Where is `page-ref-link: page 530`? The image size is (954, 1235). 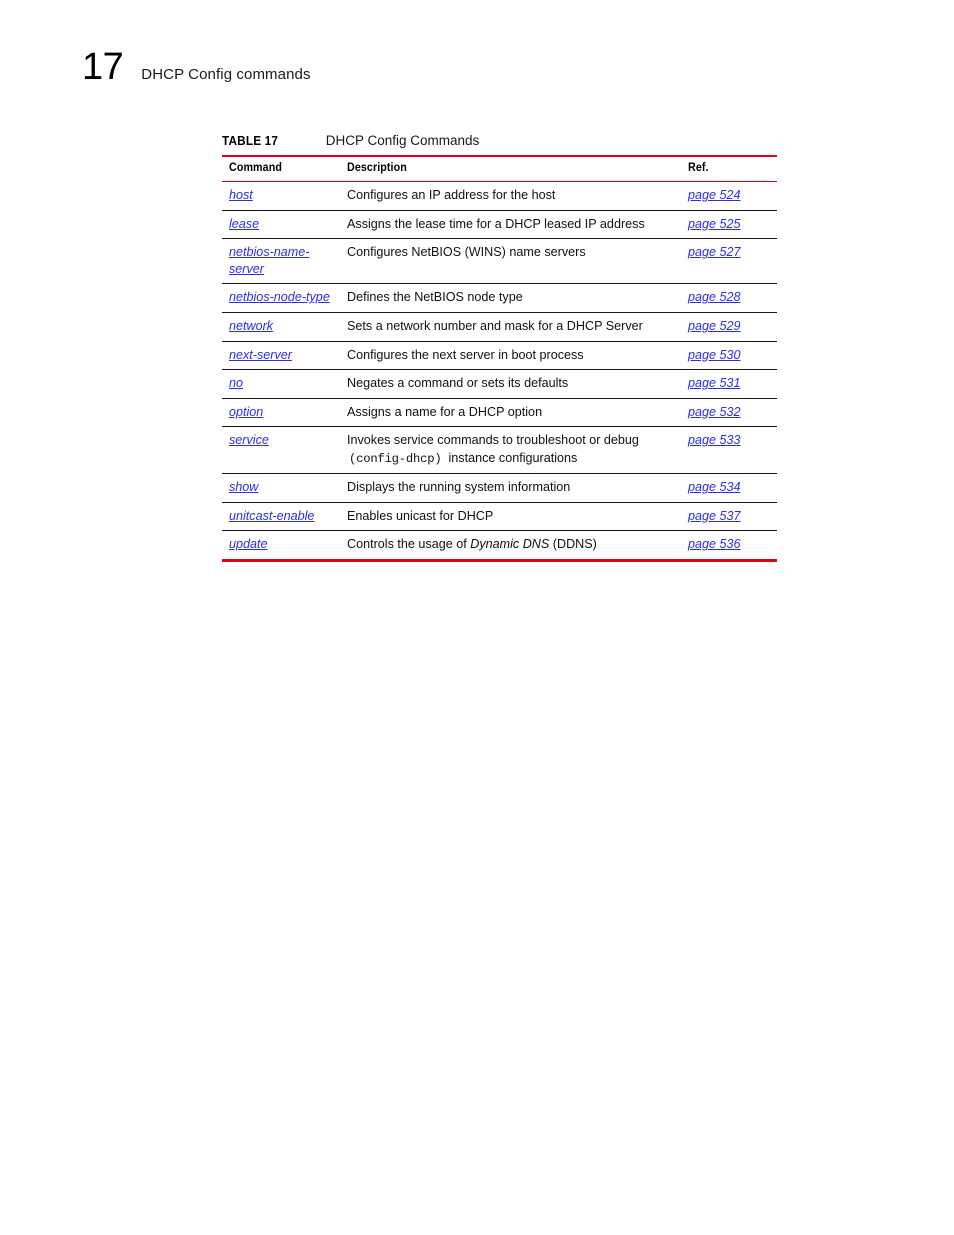
page-ref-link: page 530 is located at coordinates (714, 355).